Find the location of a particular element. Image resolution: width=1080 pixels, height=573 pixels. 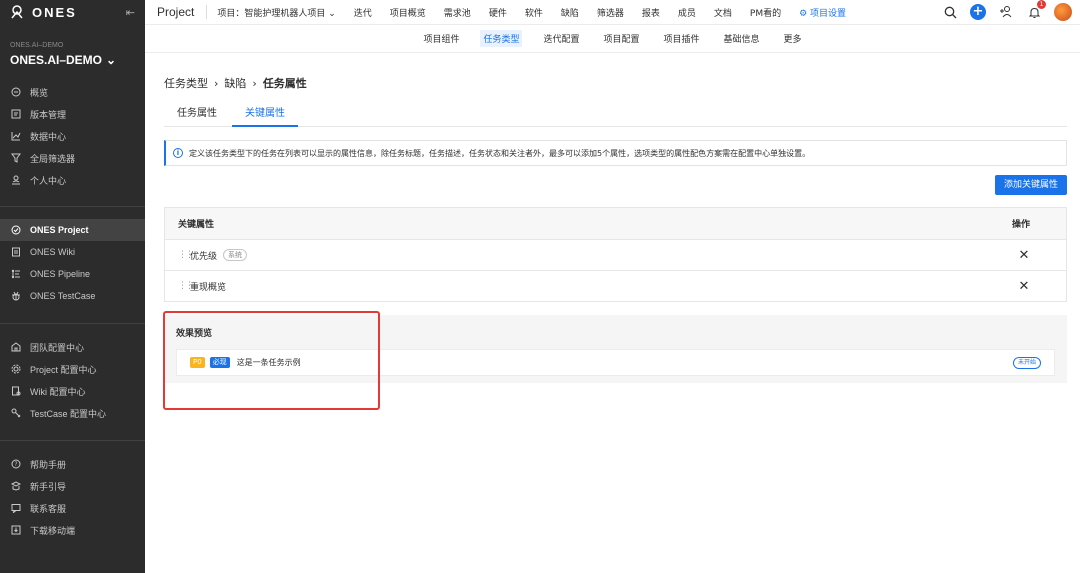

nav-item-label: 个人中心 is located at coordinates (48, 180).